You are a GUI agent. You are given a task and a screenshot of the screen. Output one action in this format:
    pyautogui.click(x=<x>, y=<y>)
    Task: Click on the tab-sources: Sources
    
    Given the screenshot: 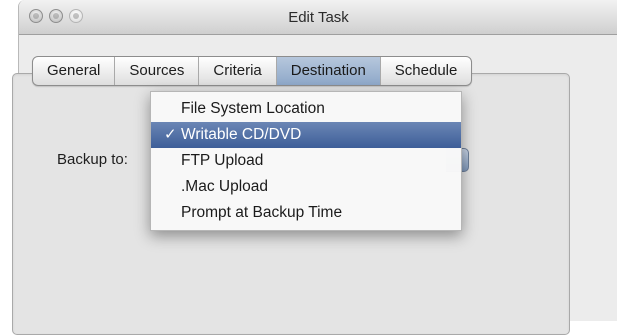 What is the action you would take?
    pyautogui.click(x=156, y=71)
    